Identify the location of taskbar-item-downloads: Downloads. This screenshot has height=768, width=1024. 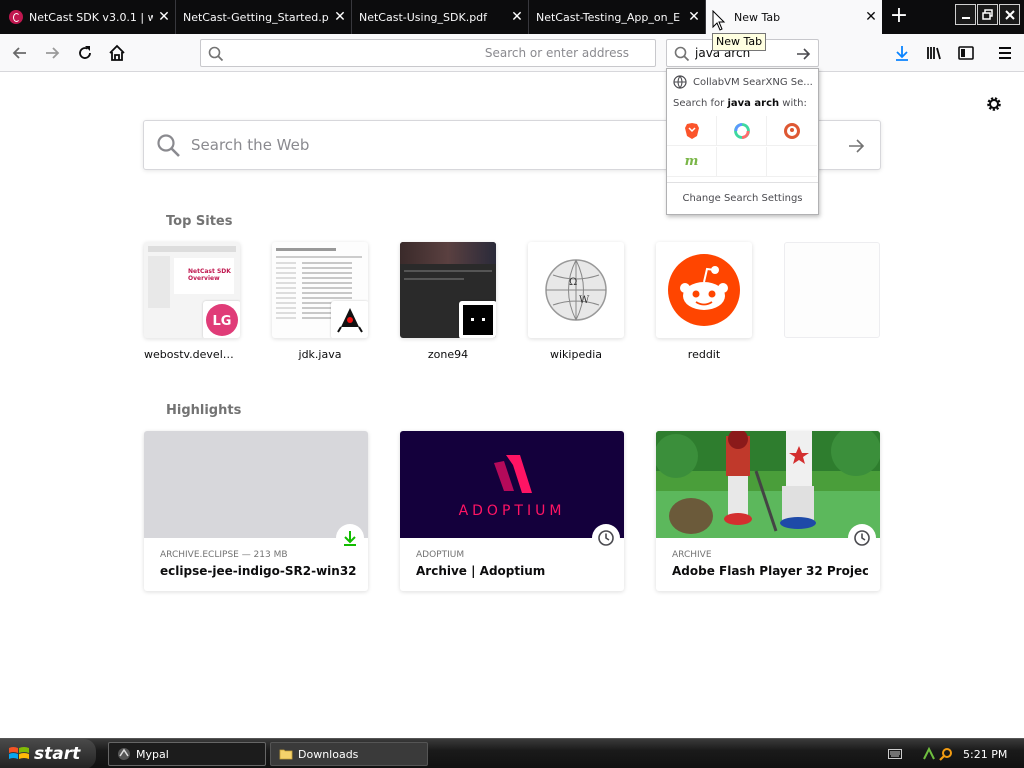
(349, 754).